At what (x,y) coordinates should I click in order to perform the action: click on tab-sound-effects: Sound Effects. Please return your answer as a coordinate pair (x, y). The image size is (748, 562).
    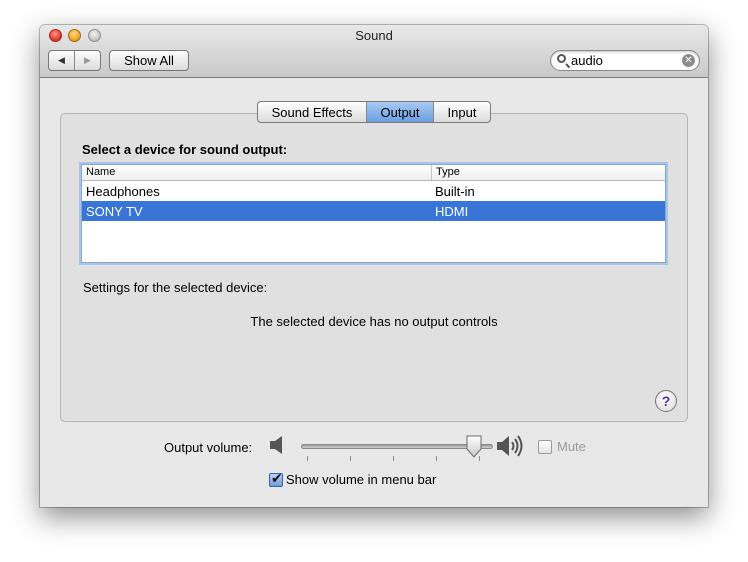
    Looking at the image, I should click on (312, 112).